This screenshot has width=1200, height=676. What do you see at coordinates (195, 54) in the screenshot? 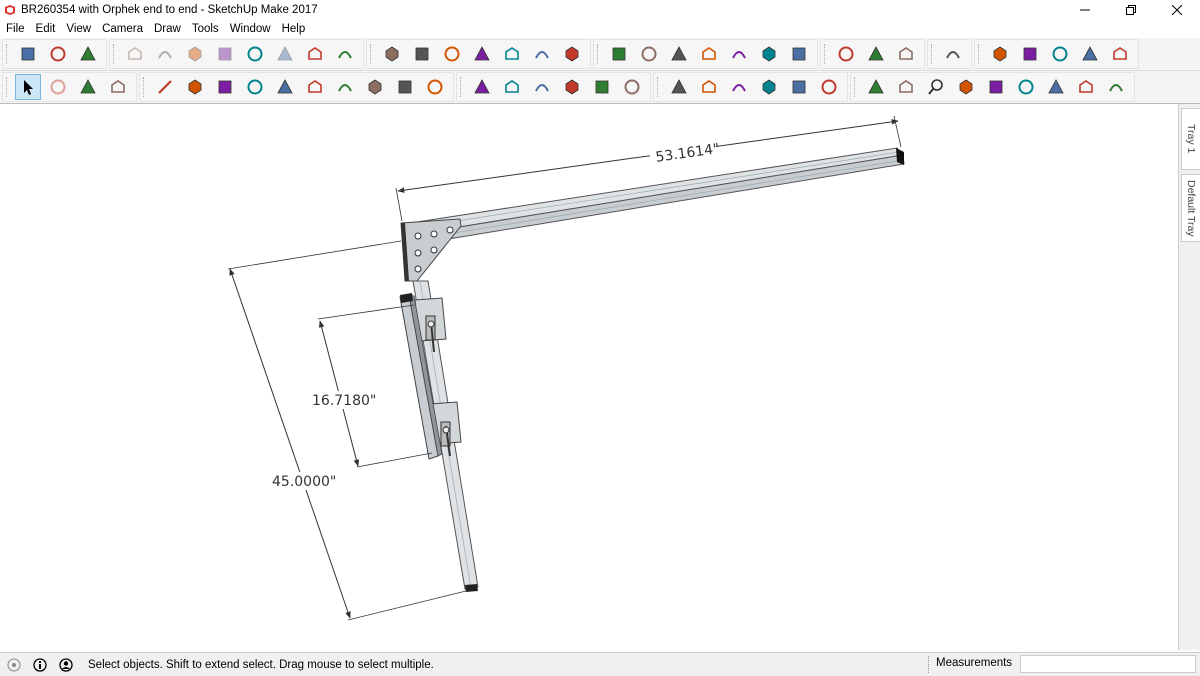
I see `paste-button` at bounding box center [195, 54].